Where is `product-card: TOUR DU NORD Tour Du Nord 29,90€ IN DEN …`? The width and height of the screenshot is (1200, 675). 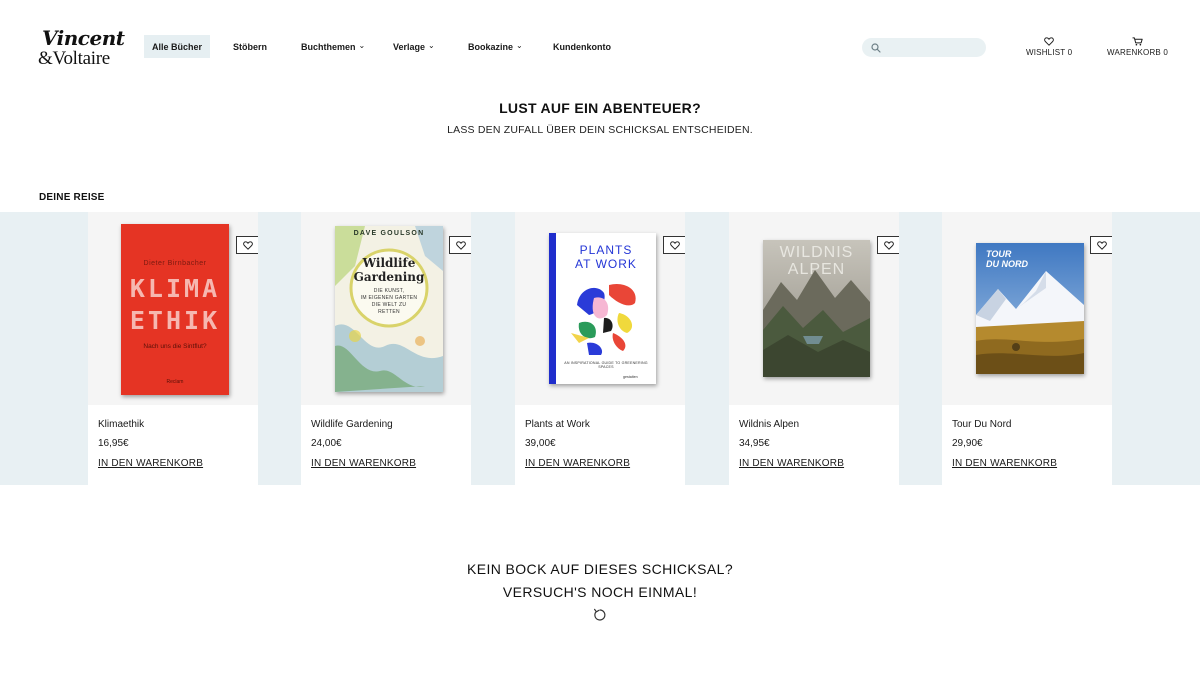
product-card: TOUR DU NORD Tour Du Nord 29,90€ IN DEN … is located at coordinates (1027, 348).